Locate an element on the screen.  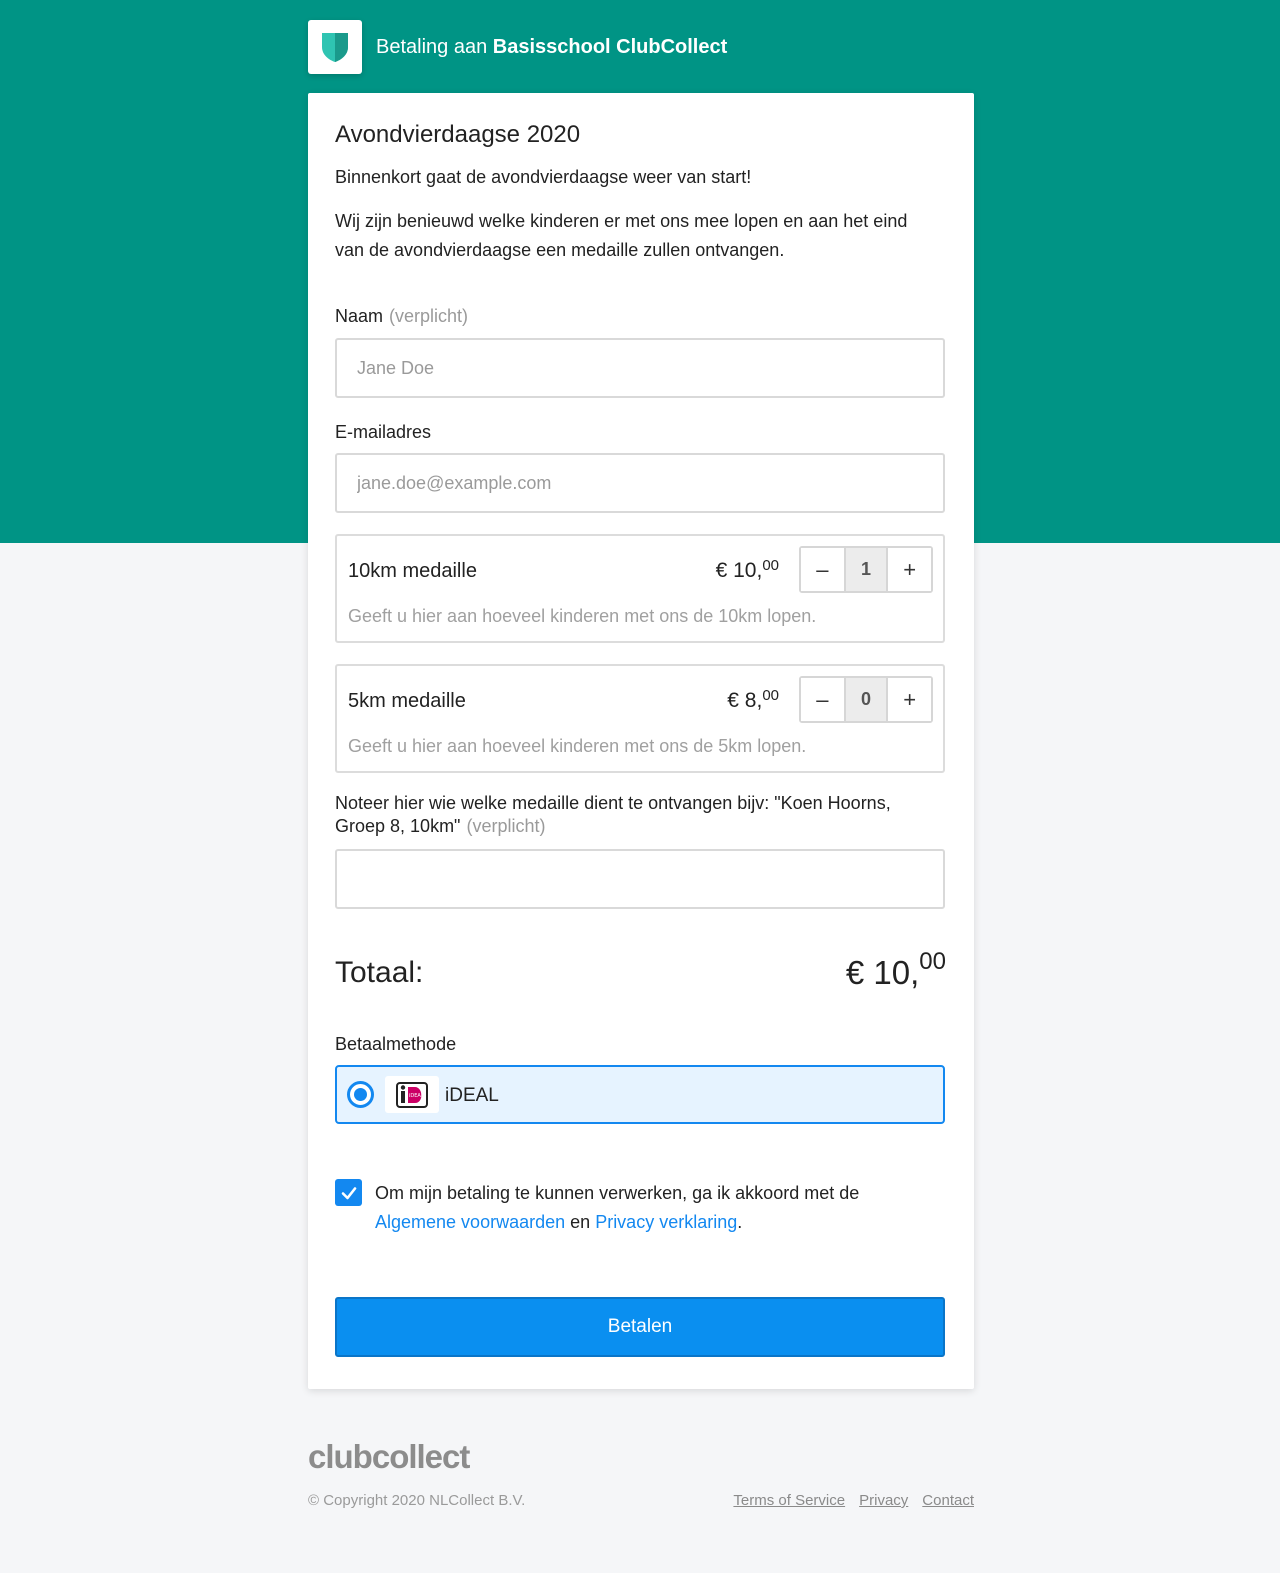
header-title: Betaling aan Basisschool ClubCollect is located at coordinates (551, 47).